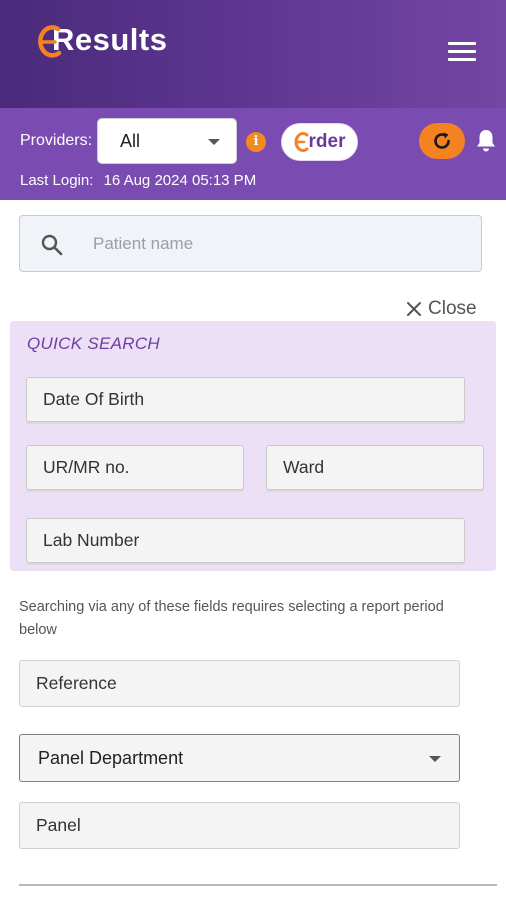  What do you see at coordinates (258, 885) in the screenshot?
I see `divider` at bounding box center [258, 885].